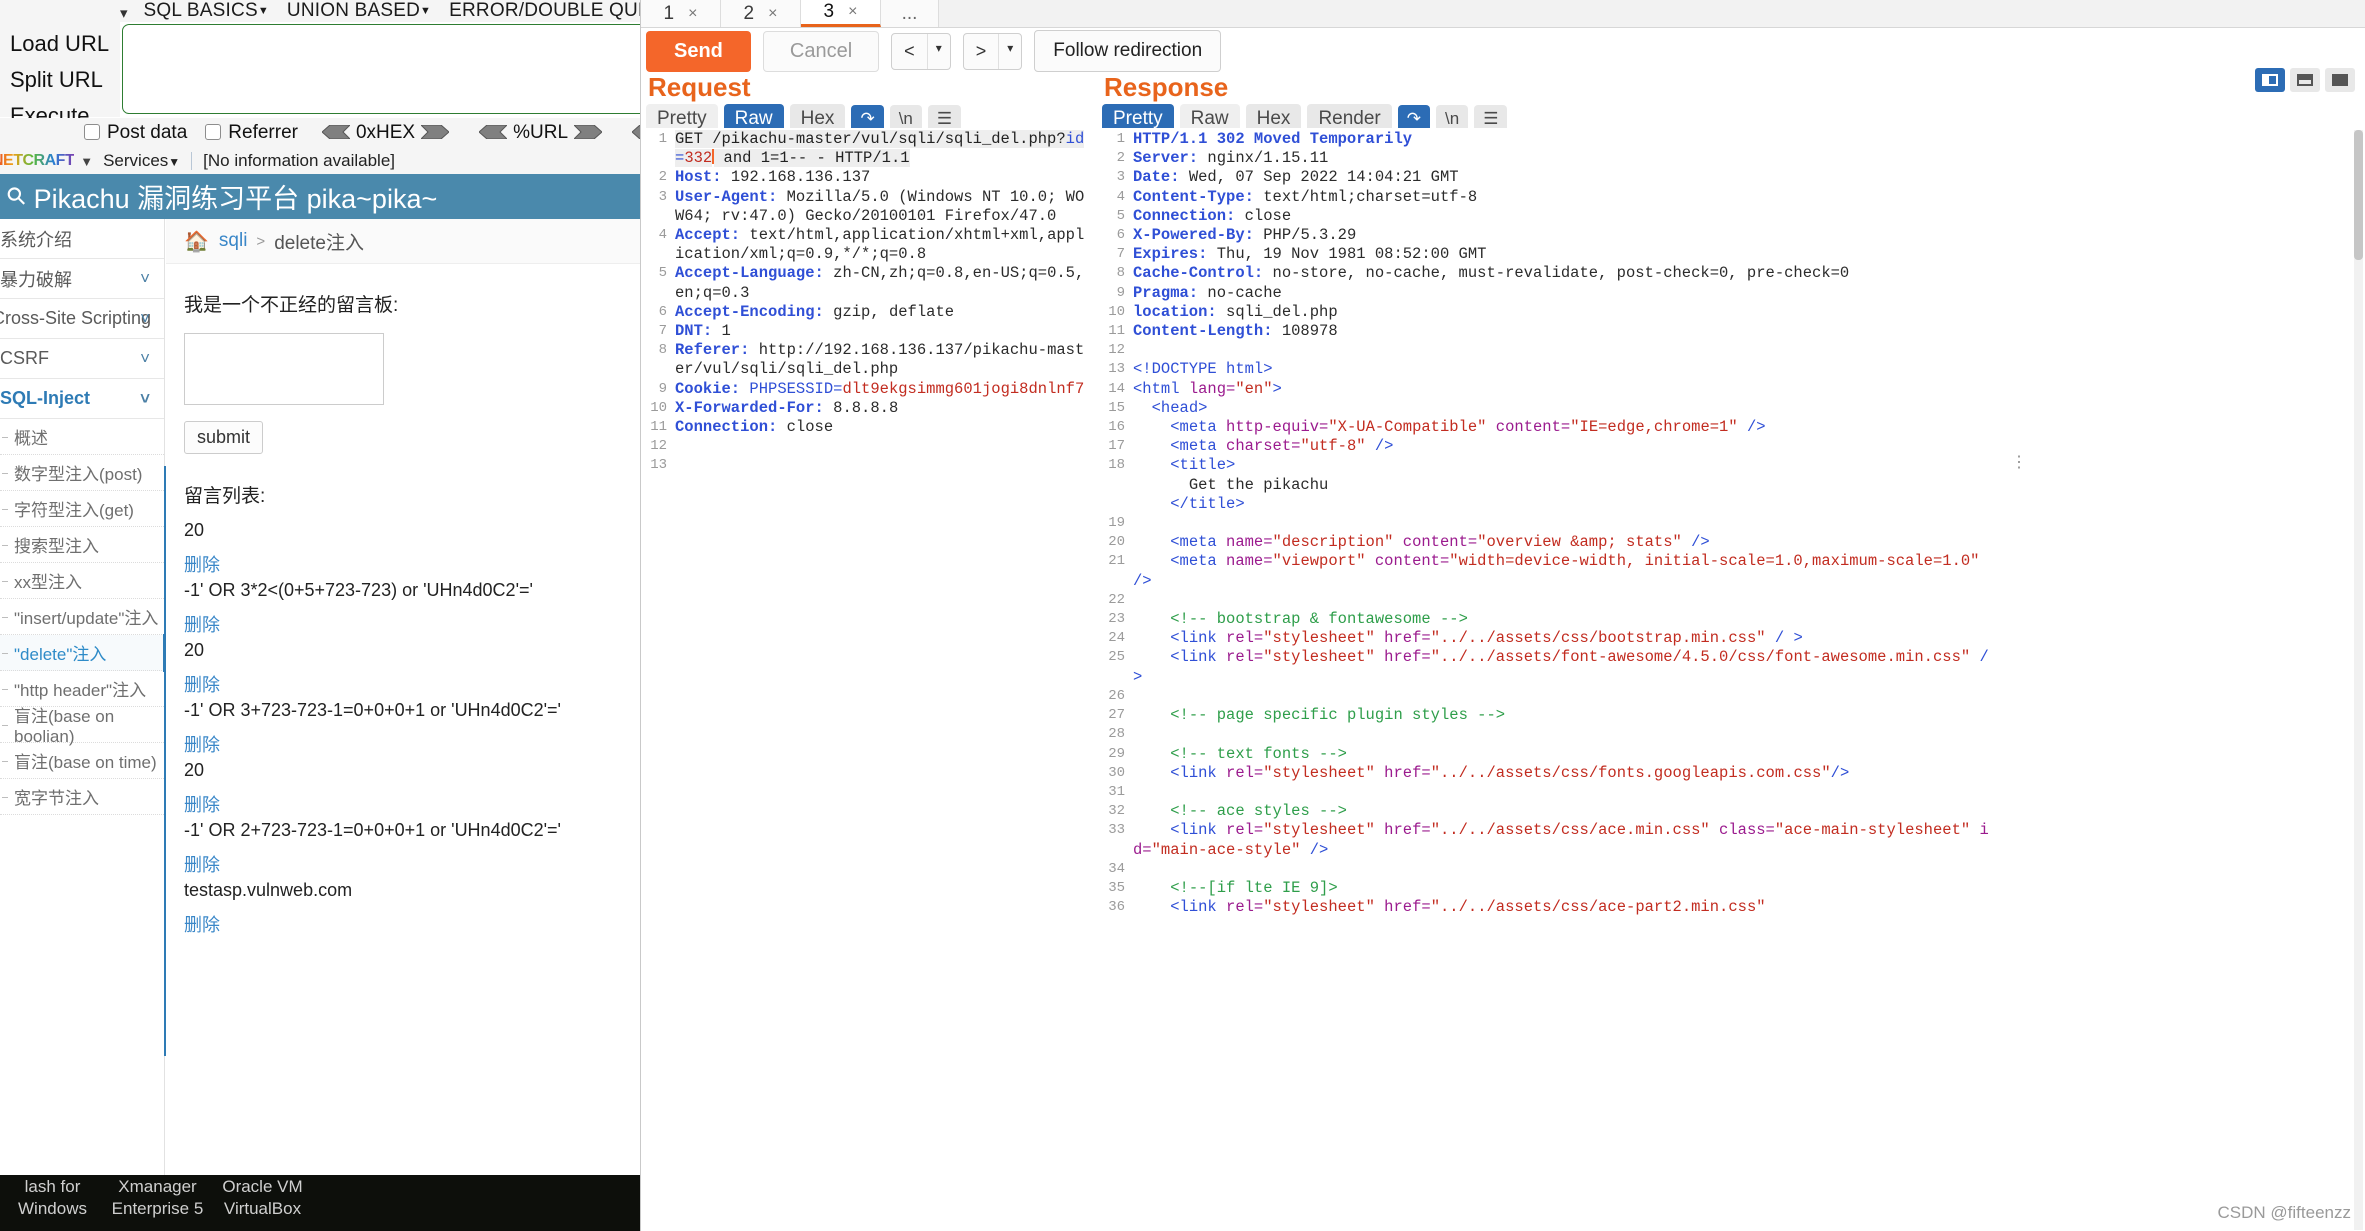 The image size is (2365, 1231). What do you see at coordinates (1564, 331) in the screenshot?
I see `code-line: Content-Length: 108978` at bounding box center [1564, 331].